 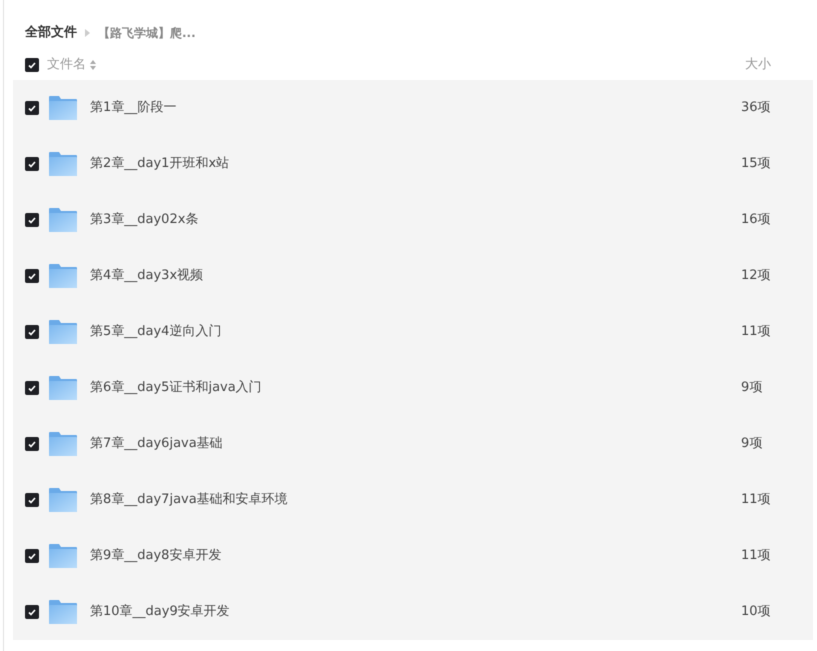 What do you see at coordinates (756, 220) in the screenshot?
I see `file-size: 16项` at bounding box center [756, 220].